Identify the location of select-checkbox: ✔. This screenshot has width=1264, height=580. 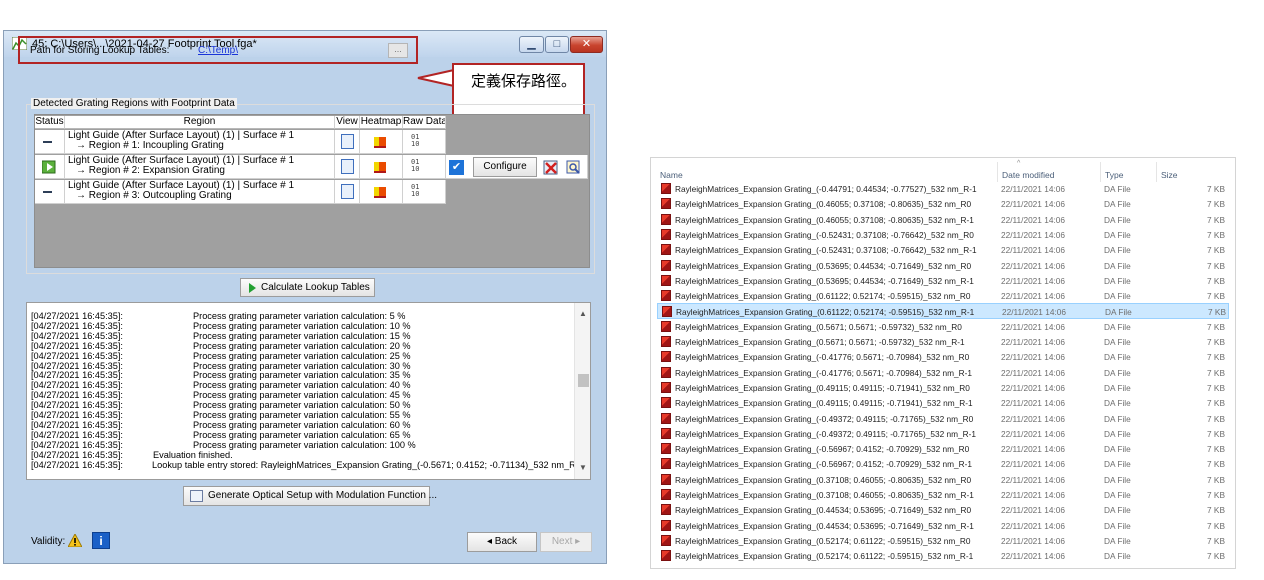
(456, 167).